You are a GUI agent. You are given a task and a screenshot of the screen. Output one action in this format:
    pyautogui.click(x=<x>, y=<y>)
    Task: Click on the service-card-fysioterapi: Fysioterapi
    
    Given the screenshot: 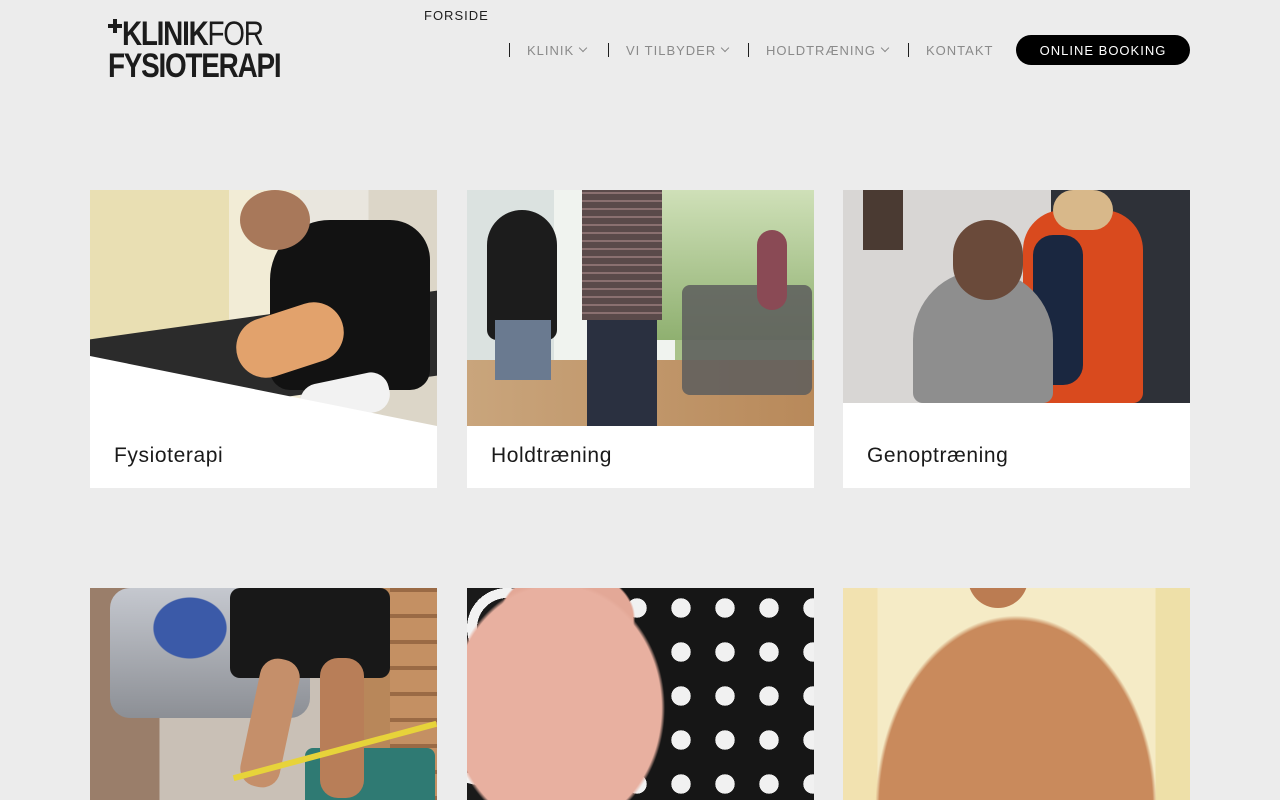 What is the action you would take?
    pyautogui.click(x=263, y=339)
    